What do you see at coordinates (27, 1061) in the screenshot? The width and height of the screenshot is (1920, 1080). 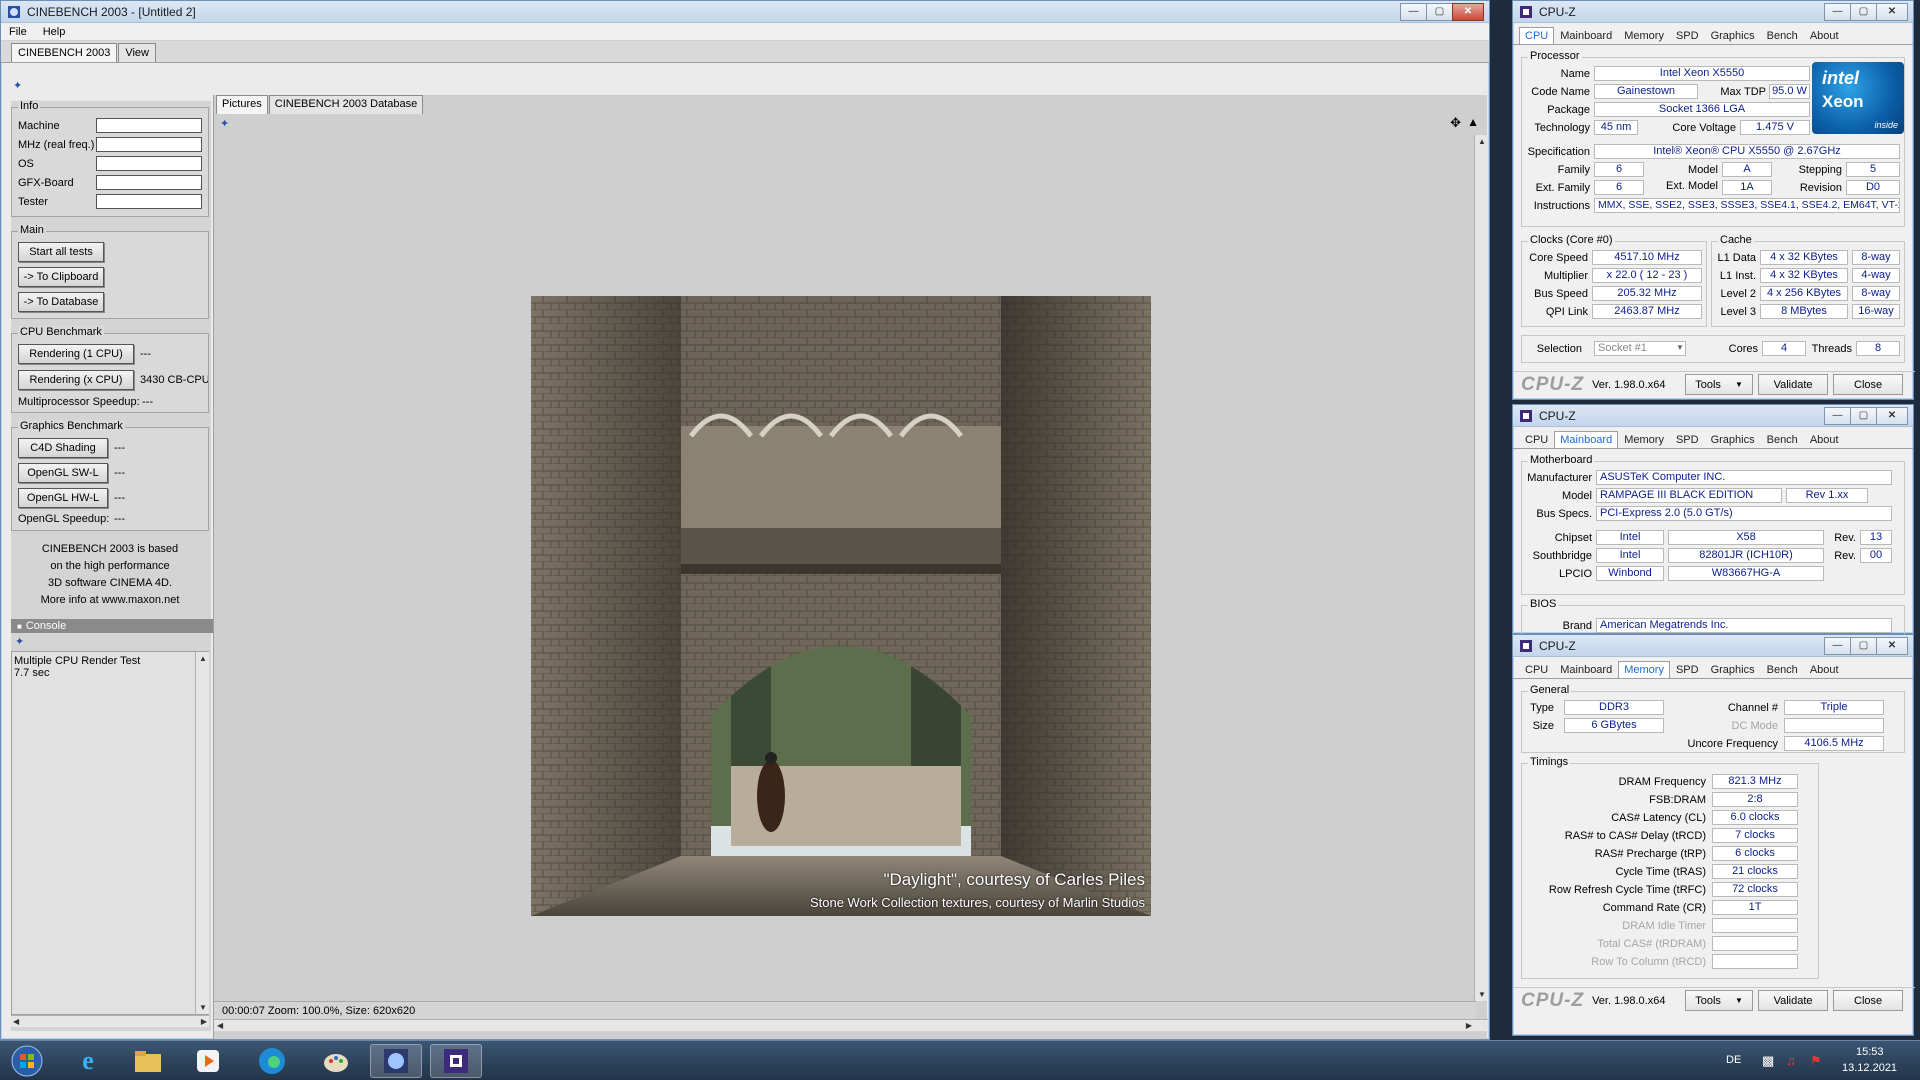 I see `start-button` at bounding box center [27, 1061].